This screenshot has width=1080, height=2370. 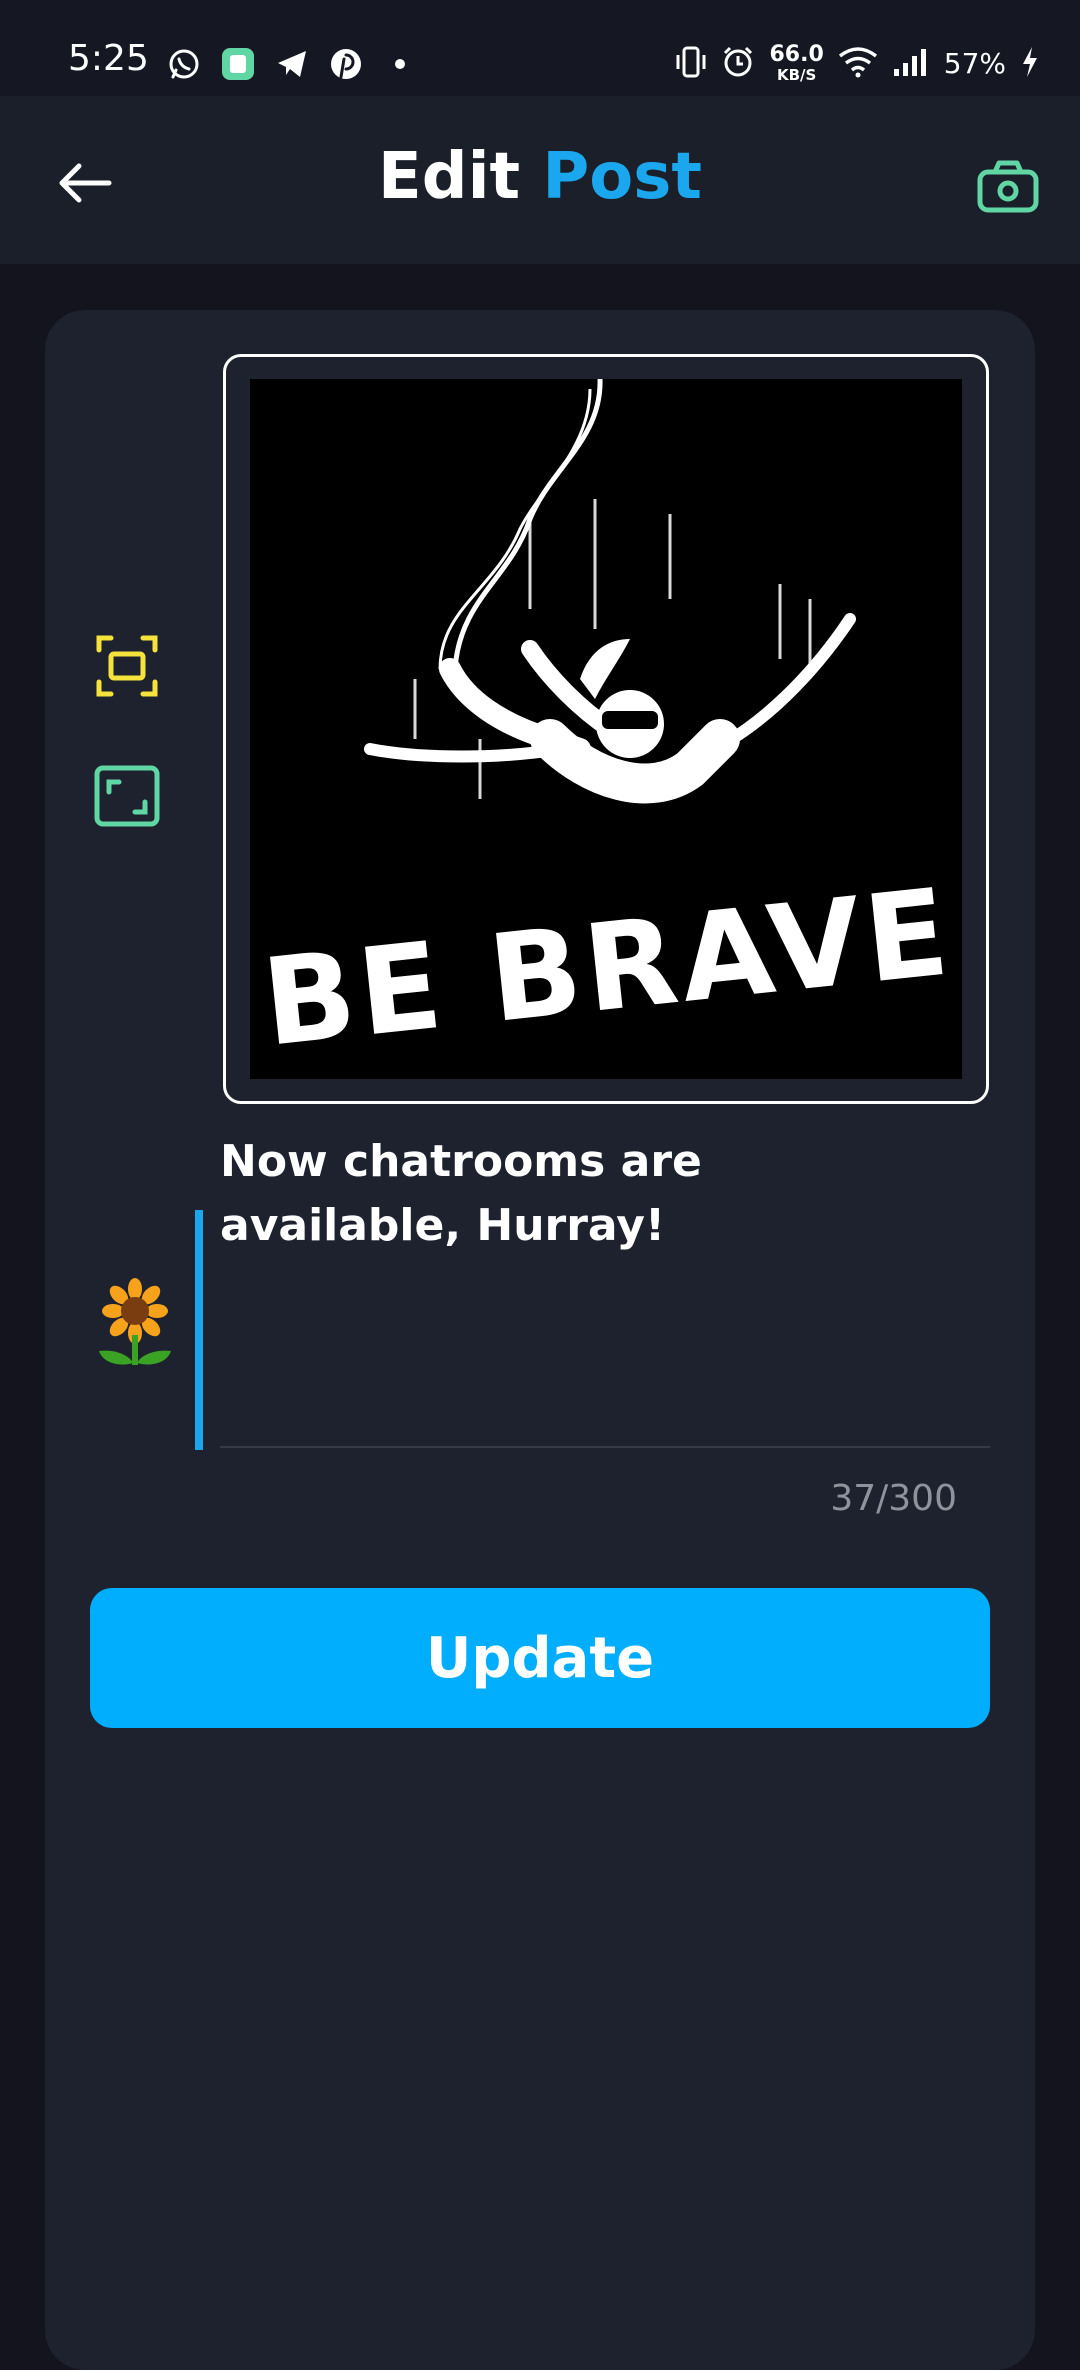 I want to click on wifi-icon, so click(x=858, y=64).